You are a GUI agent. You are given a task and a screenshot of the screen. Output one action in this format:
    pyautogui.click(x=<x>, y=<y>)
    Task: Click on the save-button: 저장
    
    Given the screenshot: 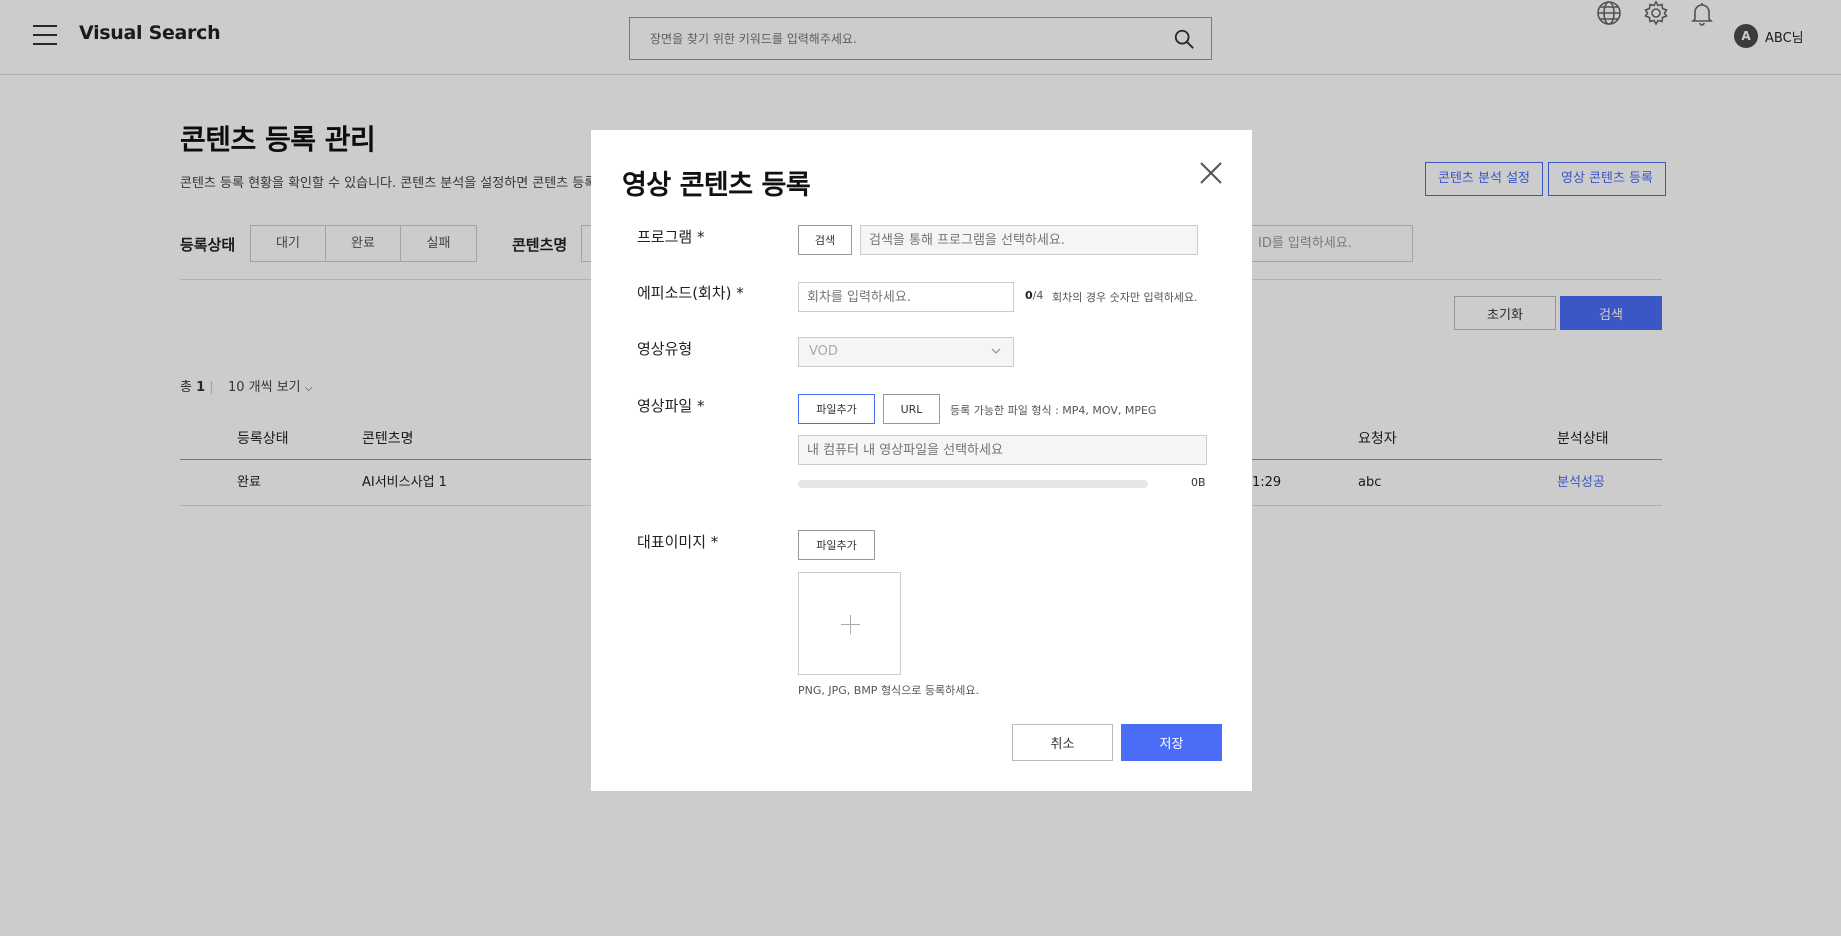 What is the action you would take?
    pyautogui.click(x=1171, y=742)
    